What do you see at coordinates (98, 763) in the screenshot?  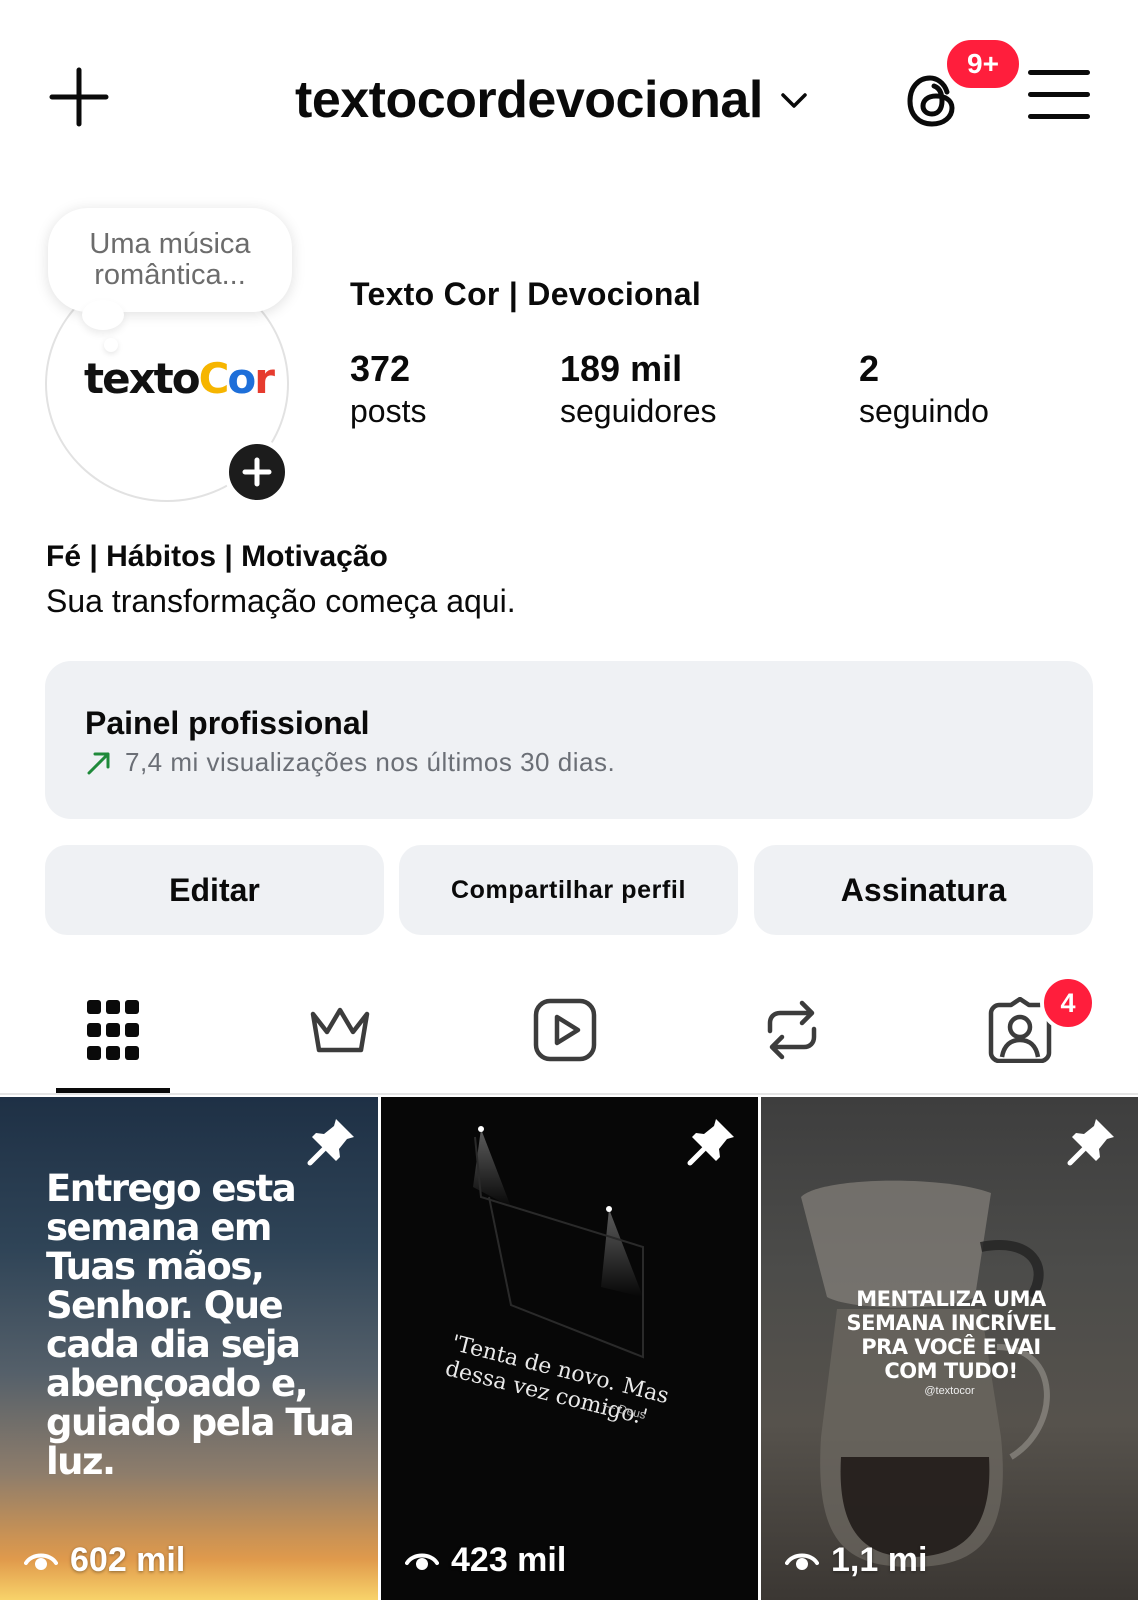 I see `trending-up-icon` at bounding box center [98, 763].